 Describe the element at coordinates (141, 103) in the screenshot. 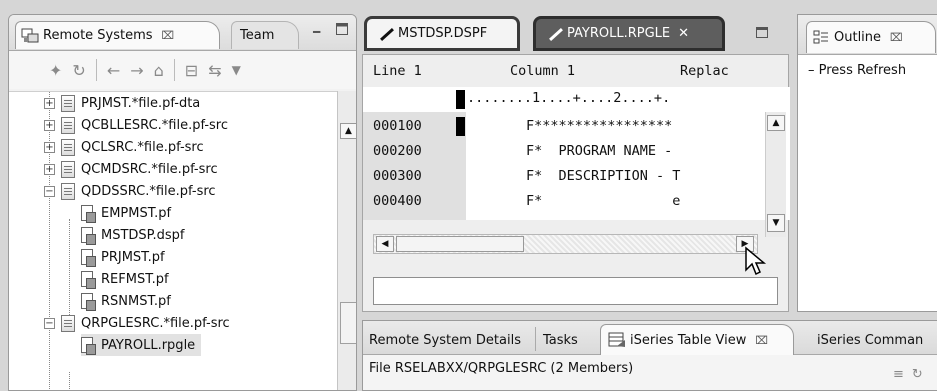

I see `tree-item-label: PRJMST.*file.pf-dta` at that location.